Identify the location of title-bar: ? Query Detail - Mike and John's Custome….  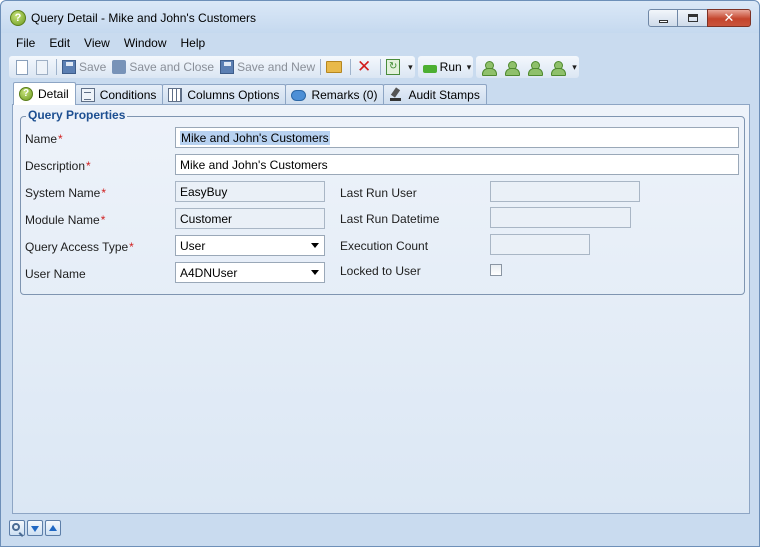
(380, 17).